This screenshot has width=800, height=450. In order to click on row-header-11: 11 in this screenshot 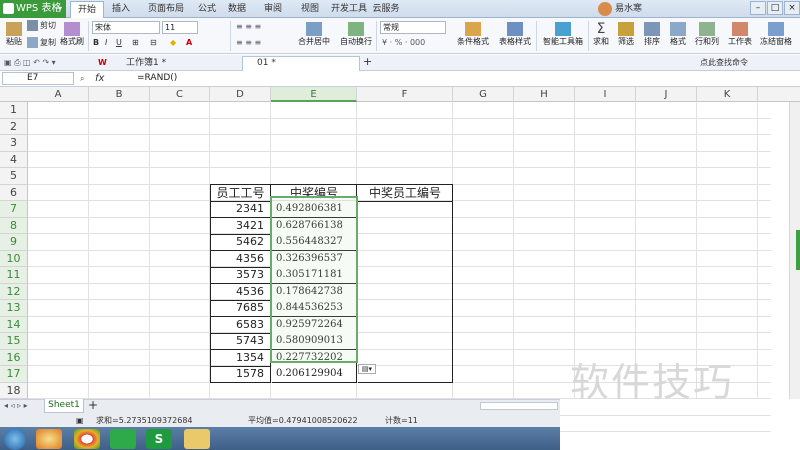, I will do `click(14, 275)`.